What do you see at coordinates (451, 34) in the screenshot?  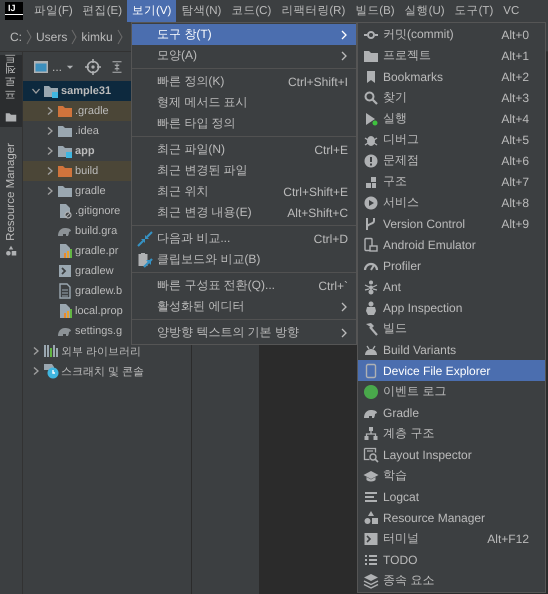 I see `menu-item: 커밋(commit) Alt+0` at bounding box center [451, 34].